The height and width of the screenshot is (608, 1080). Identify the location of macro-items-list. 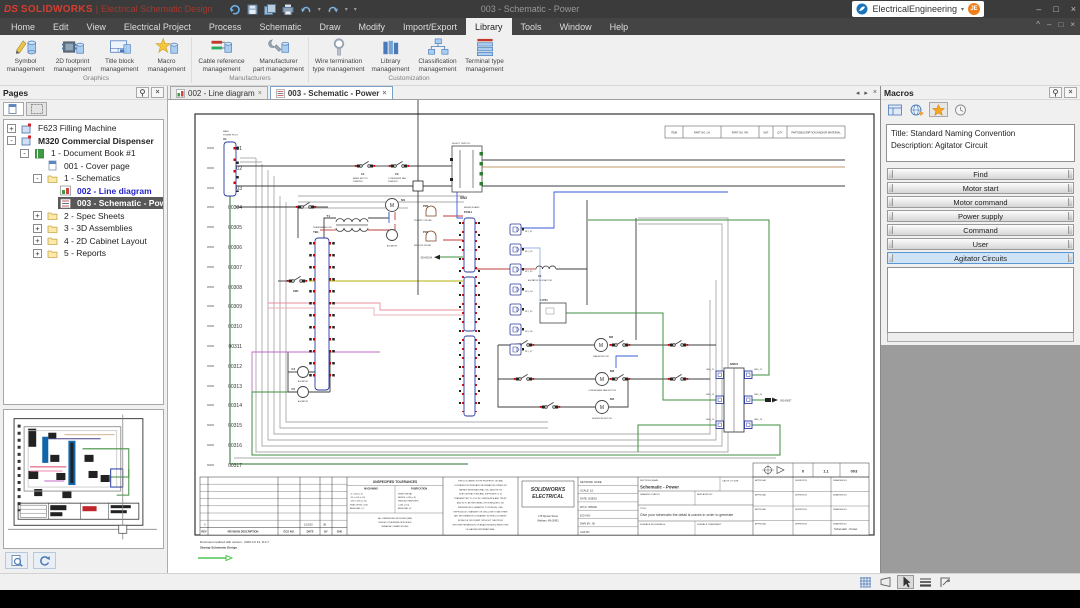
(980, 300).